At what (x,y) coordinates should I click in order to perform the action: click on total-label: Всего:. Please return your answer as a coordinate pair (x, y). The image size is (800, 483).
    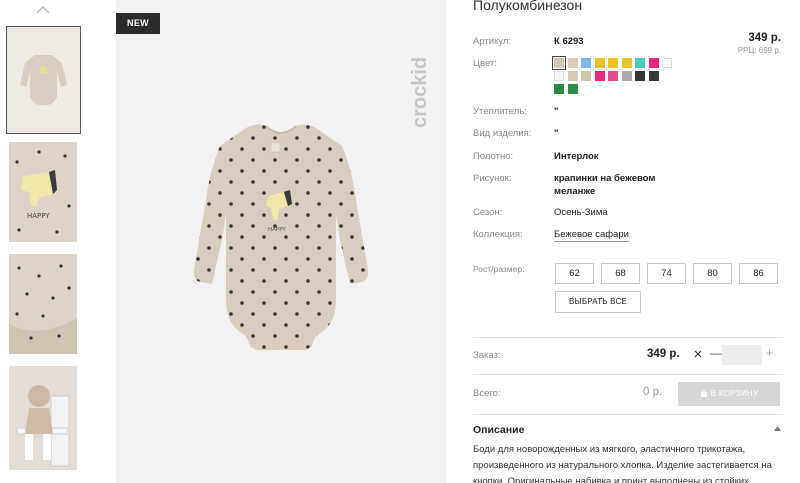
    Looking at the image, I should click on (487, 393).